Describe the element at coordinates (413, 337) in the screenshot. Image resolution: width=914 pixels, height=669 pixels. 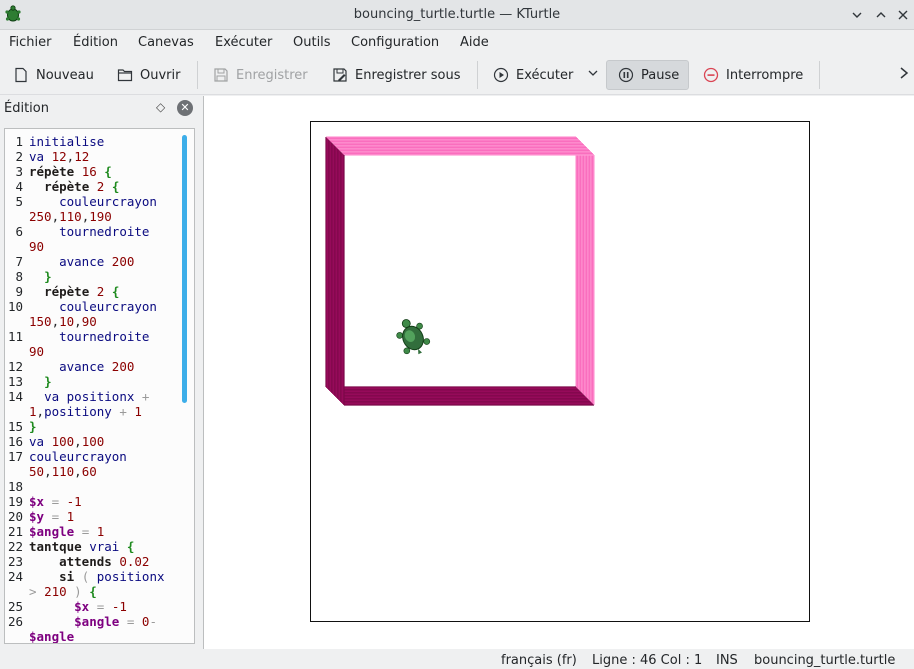
I see `turtle-sprite` at that location.